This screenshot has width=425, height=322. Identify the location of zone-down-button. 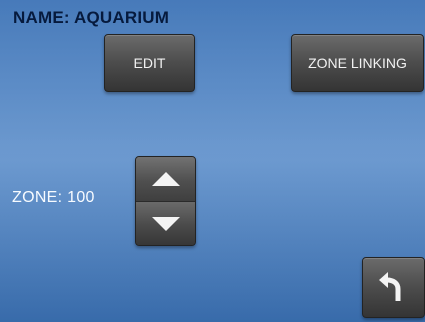
(165, 223).